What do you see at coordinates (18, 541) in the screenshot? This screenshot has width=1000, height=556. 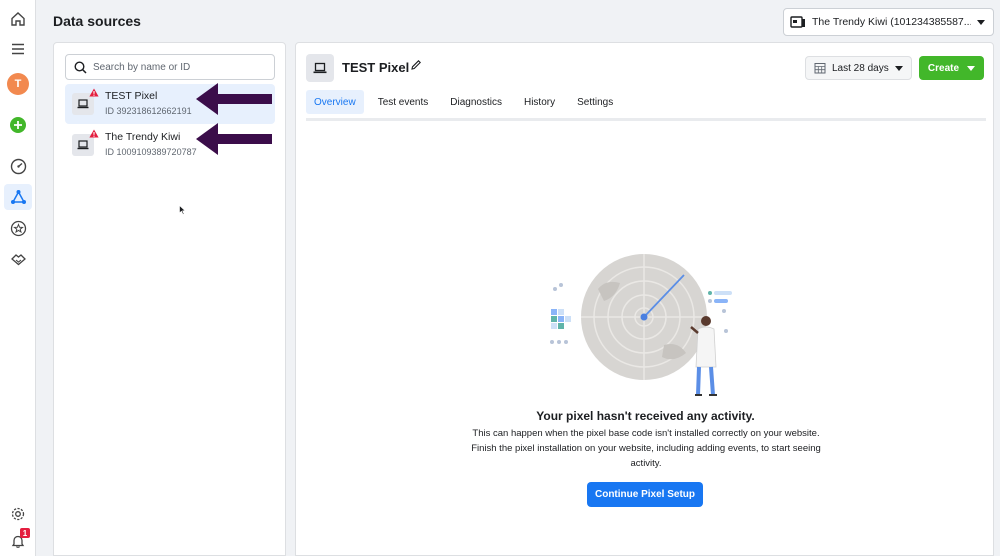 I see `notifications-button: 1` at bounding box center [18, 541].